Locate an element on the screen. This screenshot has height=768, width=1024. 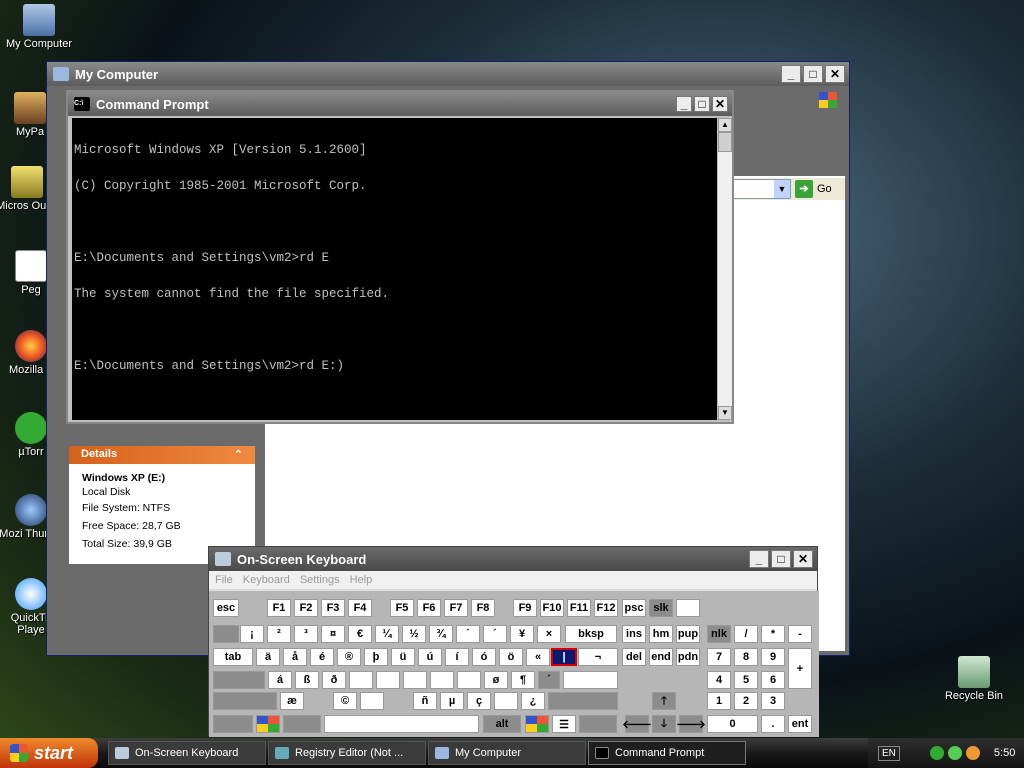
osk-key: hm is located at coordinates (661, 634).